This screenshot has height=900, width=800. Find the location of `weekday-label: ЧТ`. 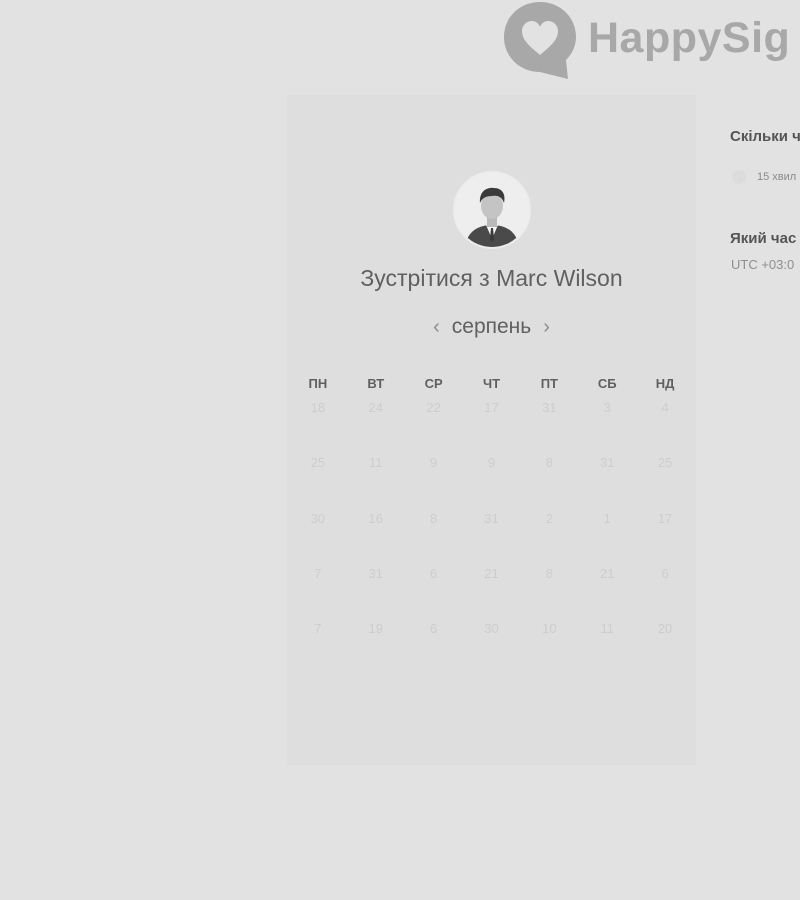

weekday-label: ЧТ is located at coordinates (491, 383).